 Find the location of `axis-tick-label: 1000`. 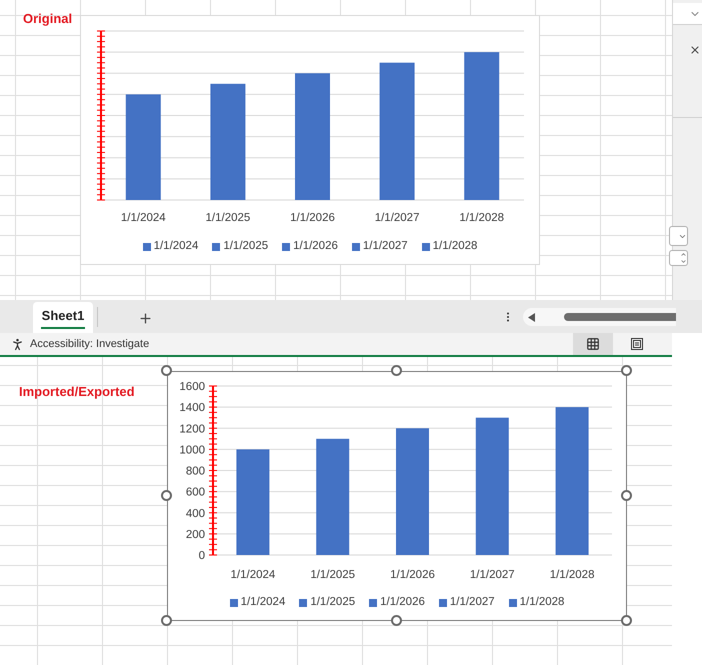

axis-tick-label: 1000 is located at coordinates (192, 450).